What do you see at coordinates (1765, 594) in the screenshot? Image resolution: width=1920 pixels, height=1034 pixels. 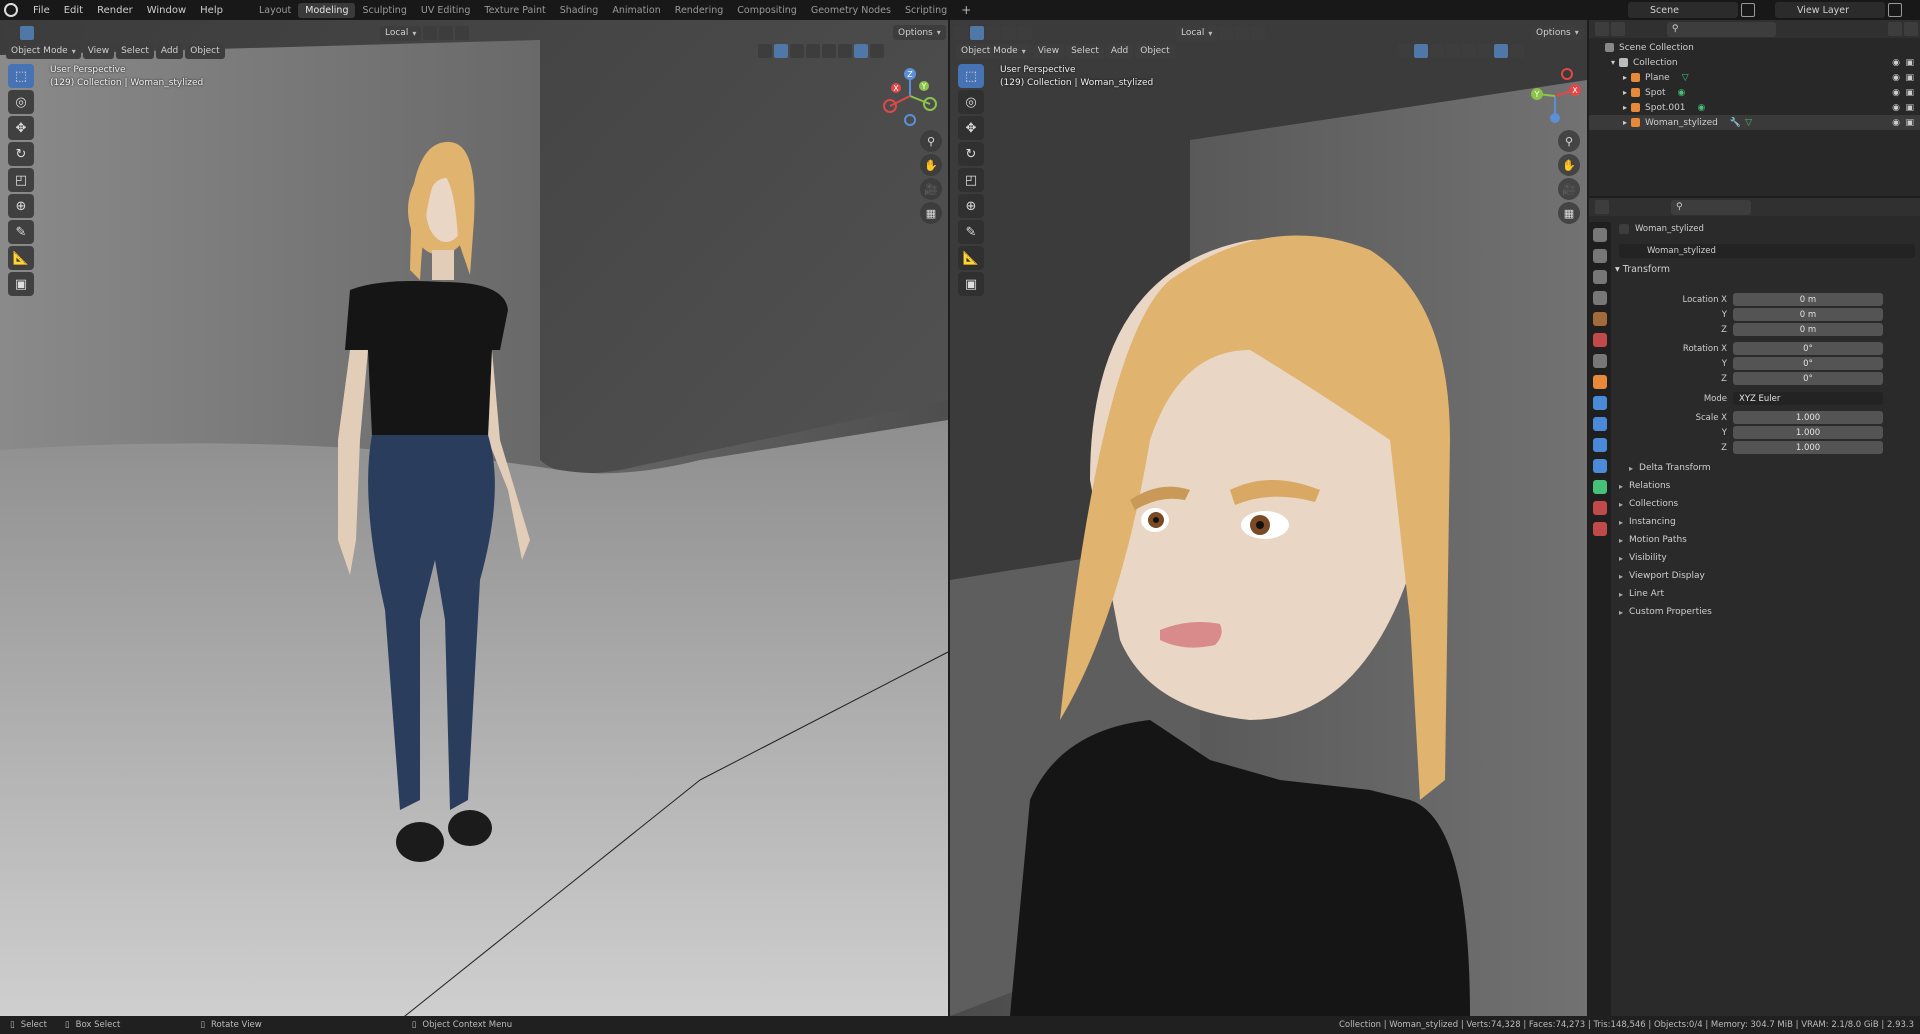 I see `panel-line-art: Line Art` at bounding box center [1765, 594].